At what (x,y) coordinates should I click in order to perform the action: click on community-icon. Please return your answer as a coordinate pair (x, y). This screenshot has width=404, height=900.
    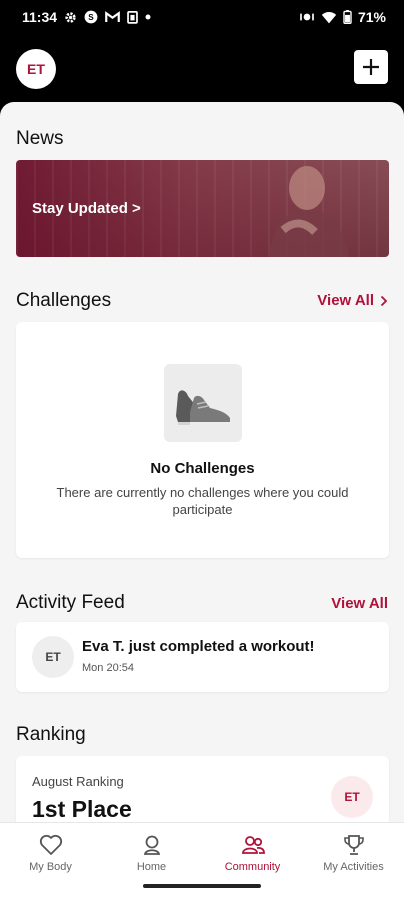
    Looking at the image, I should click on (253, 845).